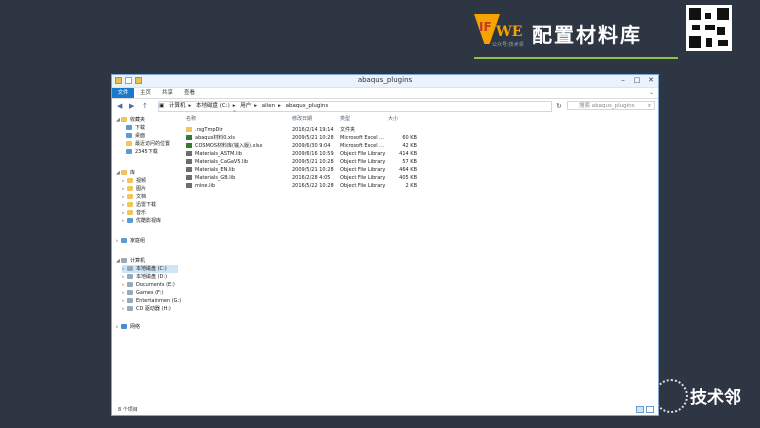 This screenshot has width=760, height=428. What do you see at coordinates (130, 196) in the screenshot?
I see `document-icon` at bounding box center [130, 196].